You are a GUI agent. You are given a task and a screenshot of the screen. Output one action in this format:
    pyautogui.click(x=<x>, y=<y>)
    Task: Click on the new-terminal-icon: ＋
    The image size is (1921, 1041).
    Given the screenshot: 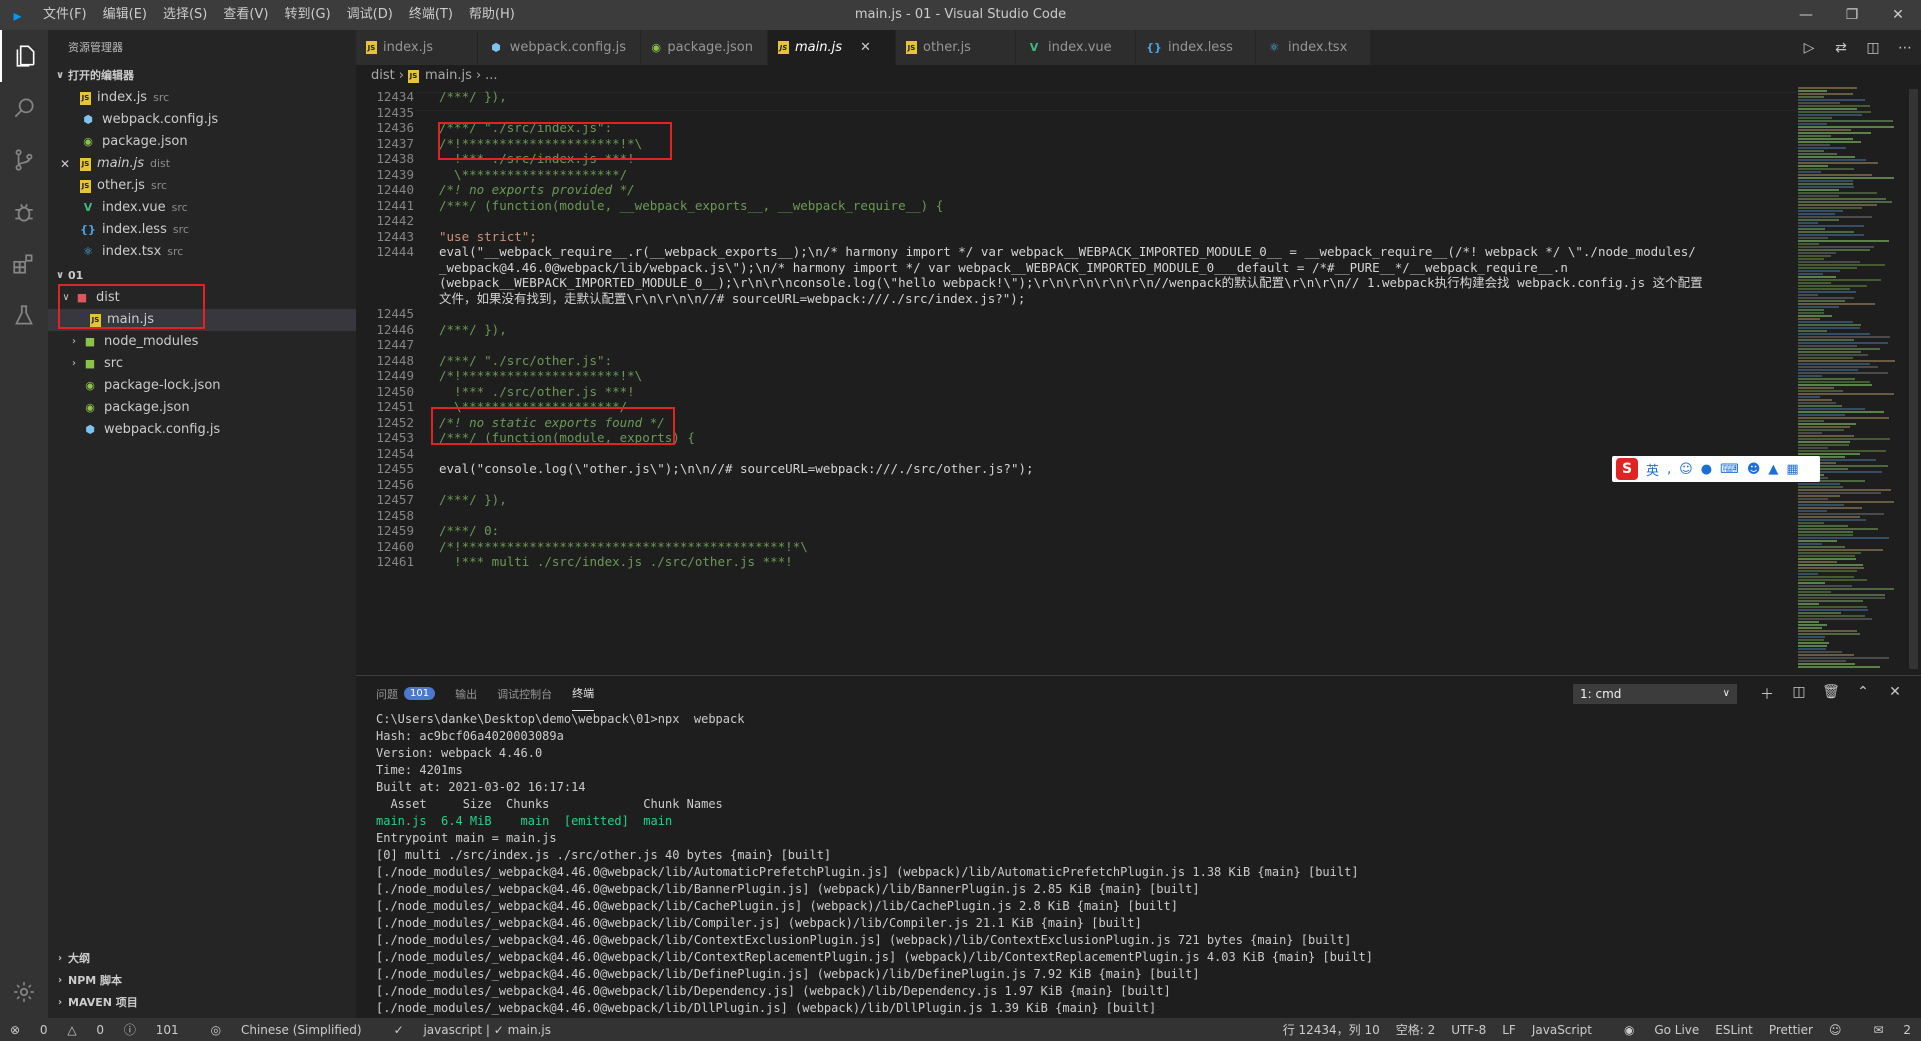 What is the action you would take?
    pyautogui.click(x=1767, y=694)
    